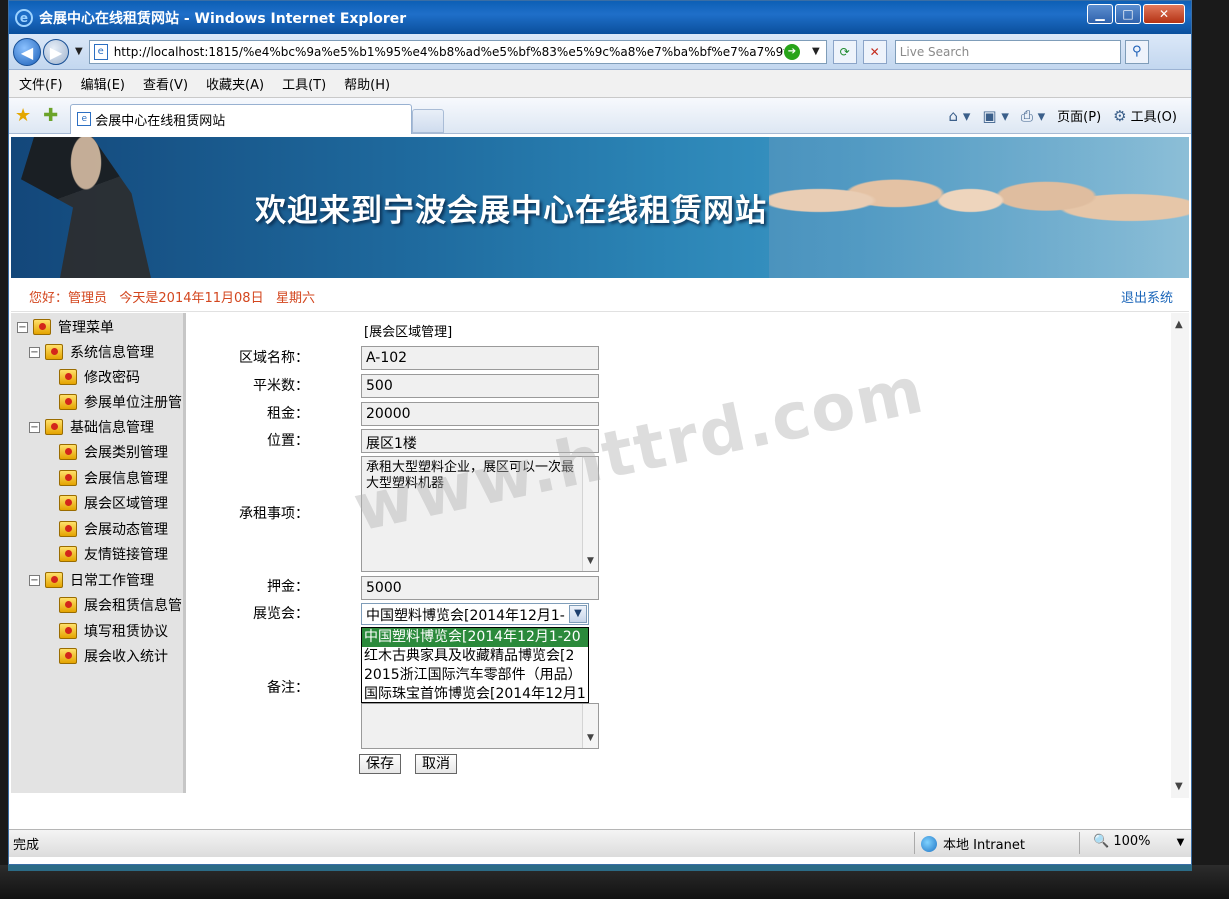 Image resolution: width=1229 pixels, height=899 pixels. I want to click on save-button: 保存, so click(380, 764).